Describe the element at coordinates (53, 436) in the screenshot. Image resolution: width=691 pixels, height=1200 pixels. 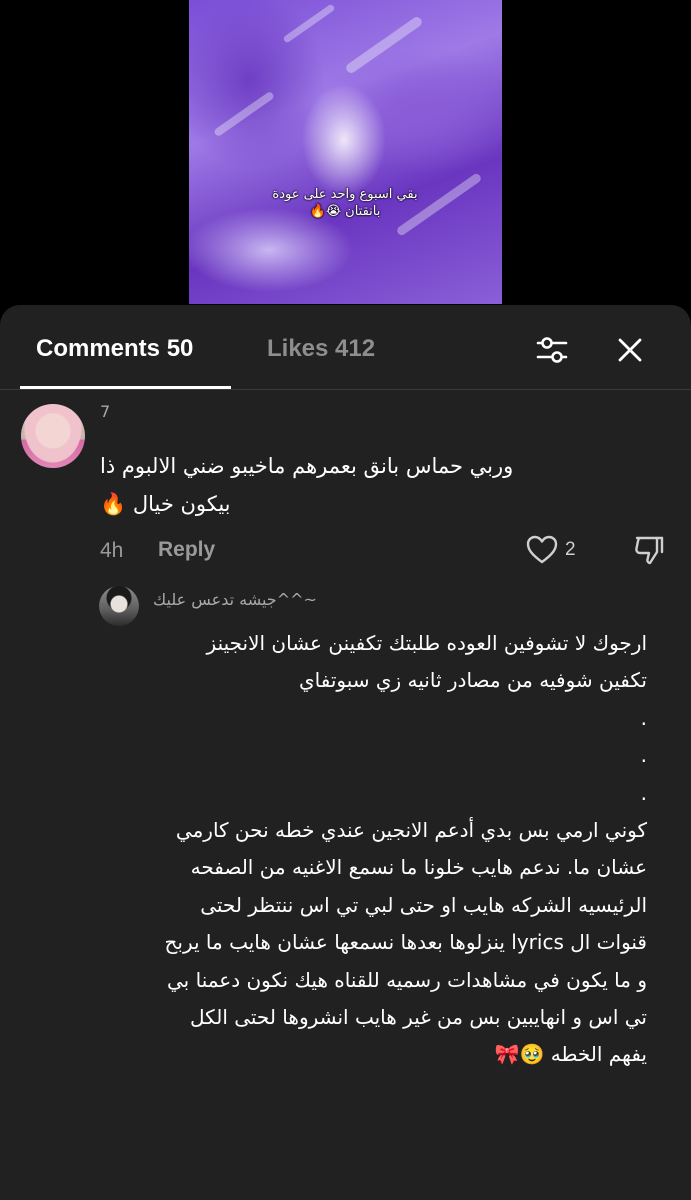
I see `avatar` at that location.